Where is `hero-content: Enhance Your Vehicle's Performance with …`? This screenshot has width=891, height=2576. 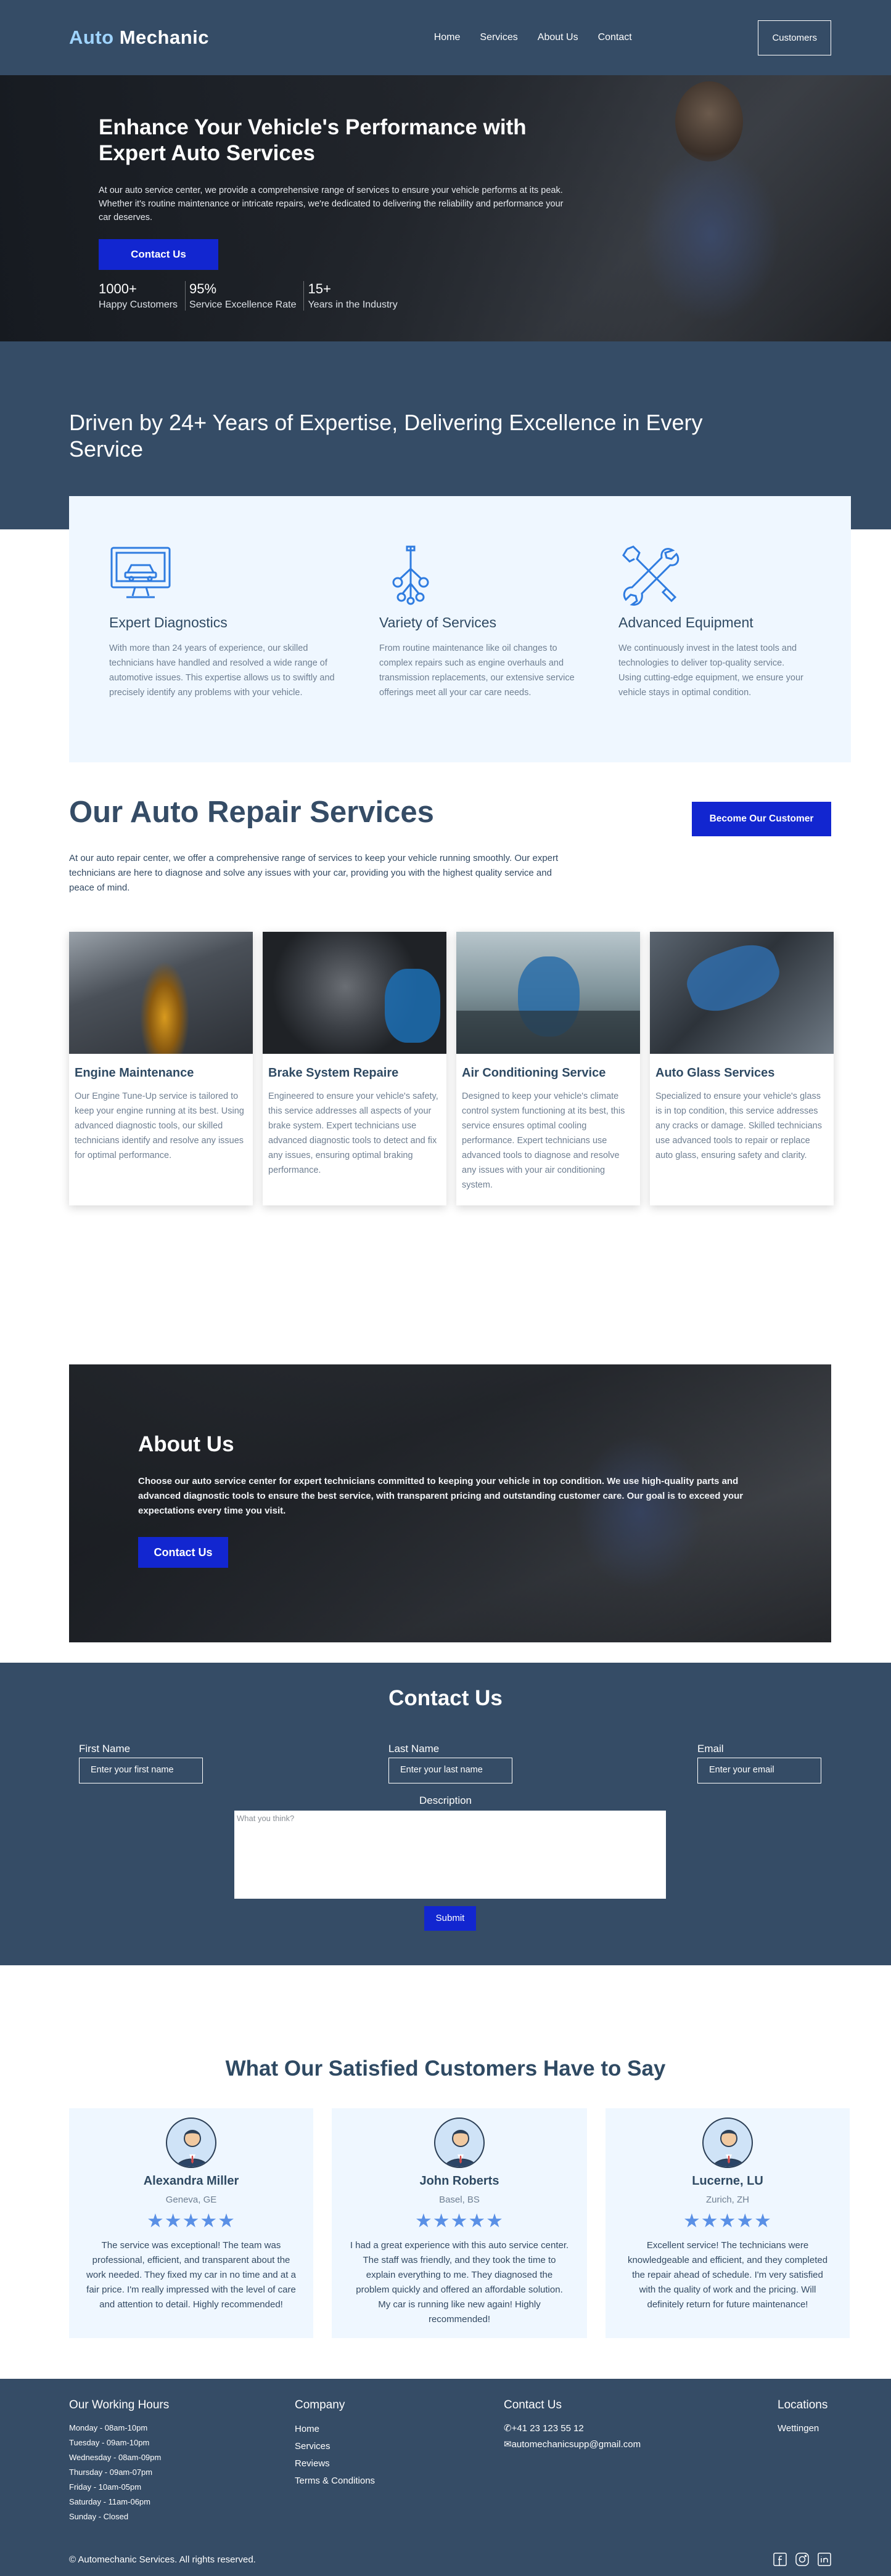 hero-content: Enhance Your Vehicle's Performance with … is located at coordinates (333, 213).